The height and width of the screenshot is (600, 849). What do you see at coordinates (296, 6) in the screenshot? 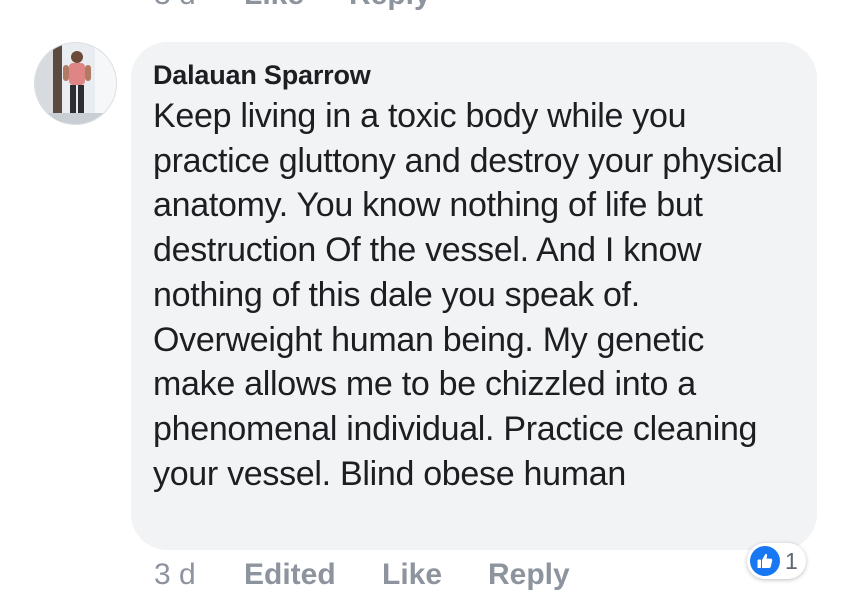
I see `previous-comment-like-button: Like` at bounding box center [296, 6].